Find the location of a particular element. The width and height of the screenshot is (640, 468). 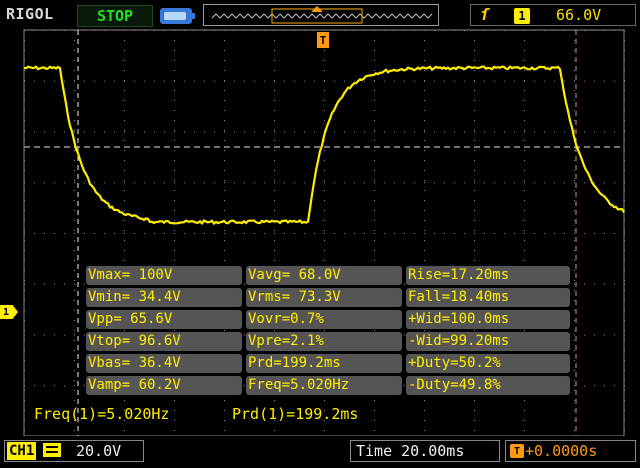

measurement-cell: Vpre=2.1% is located at coordinates (324, 341).